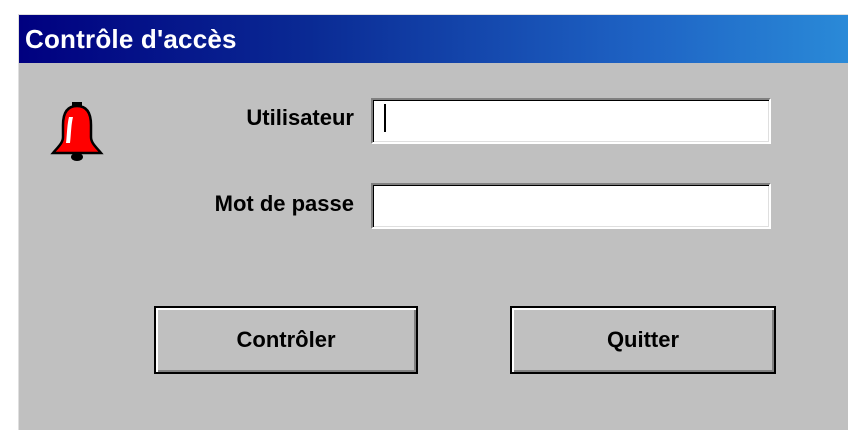  I want to click on password-input, so click(571, 206).